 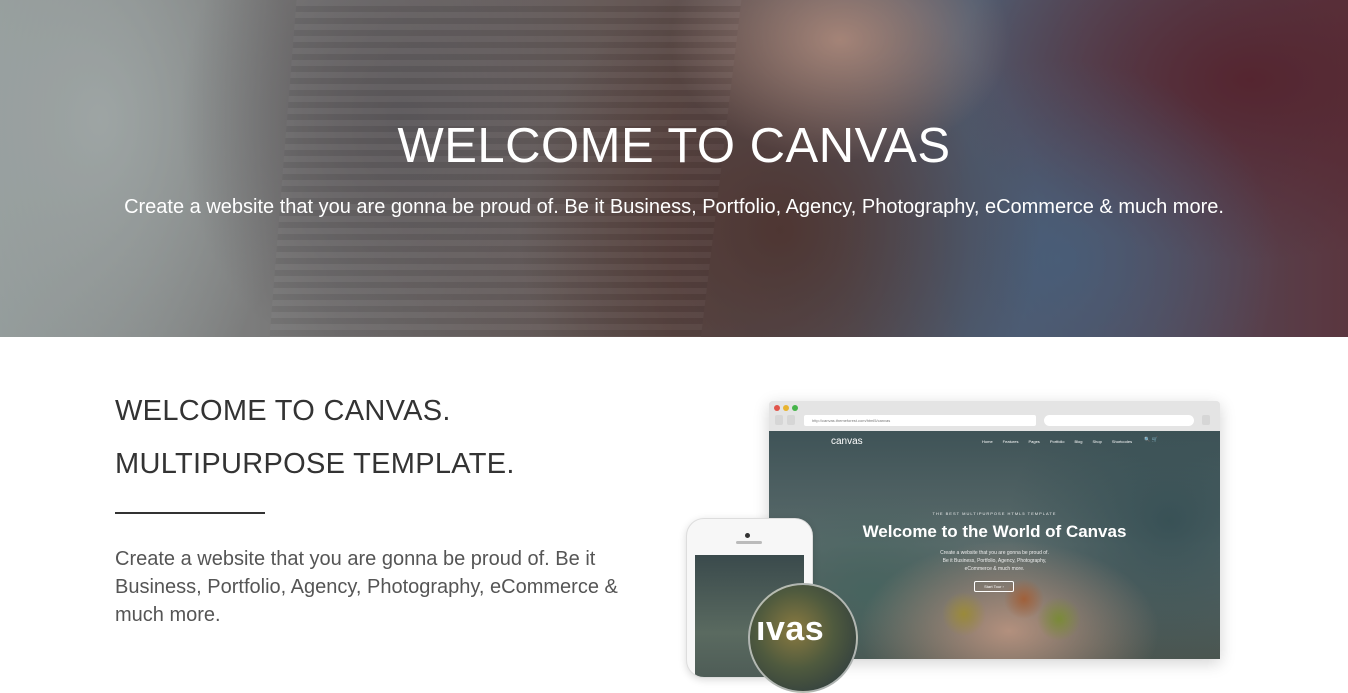 I want to click on mockup-nav-item: Pages, so click(x=1034, y=441).